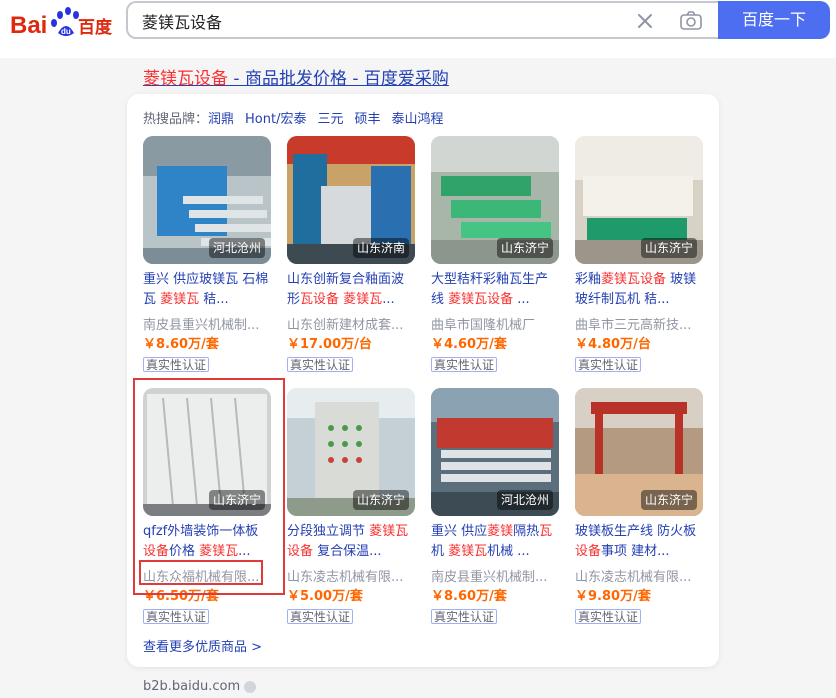  I want to click on title-keyword: 菱镁, so click(500, 531).